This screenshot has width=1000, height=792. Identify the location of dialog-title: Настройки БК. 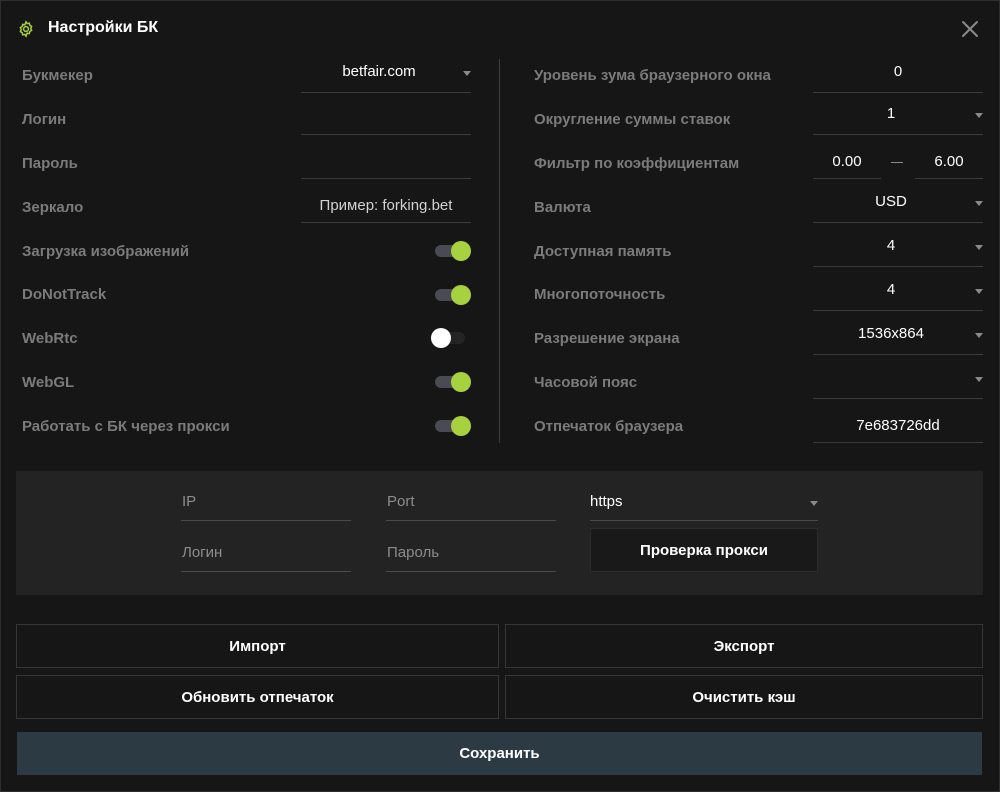
(103, 27).